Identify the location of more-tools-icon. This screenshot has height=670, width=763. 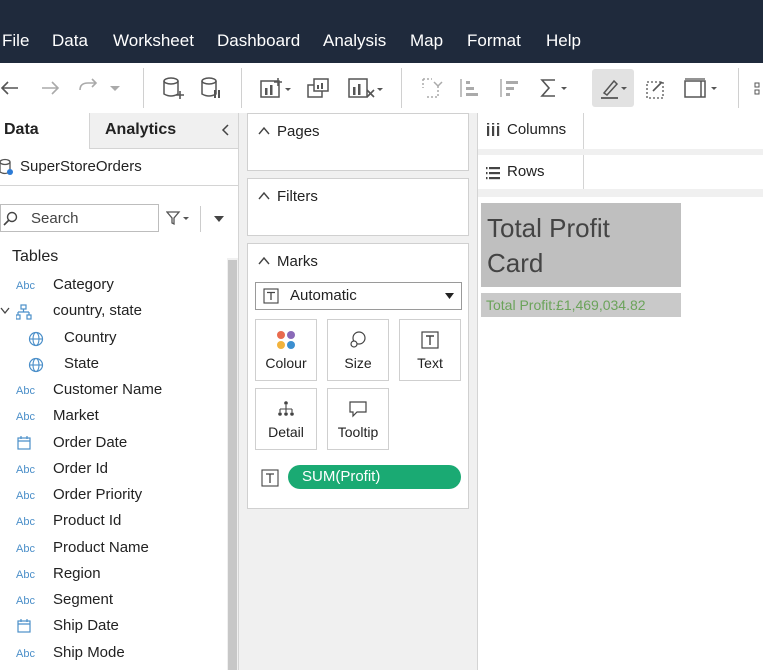
(757, 88).